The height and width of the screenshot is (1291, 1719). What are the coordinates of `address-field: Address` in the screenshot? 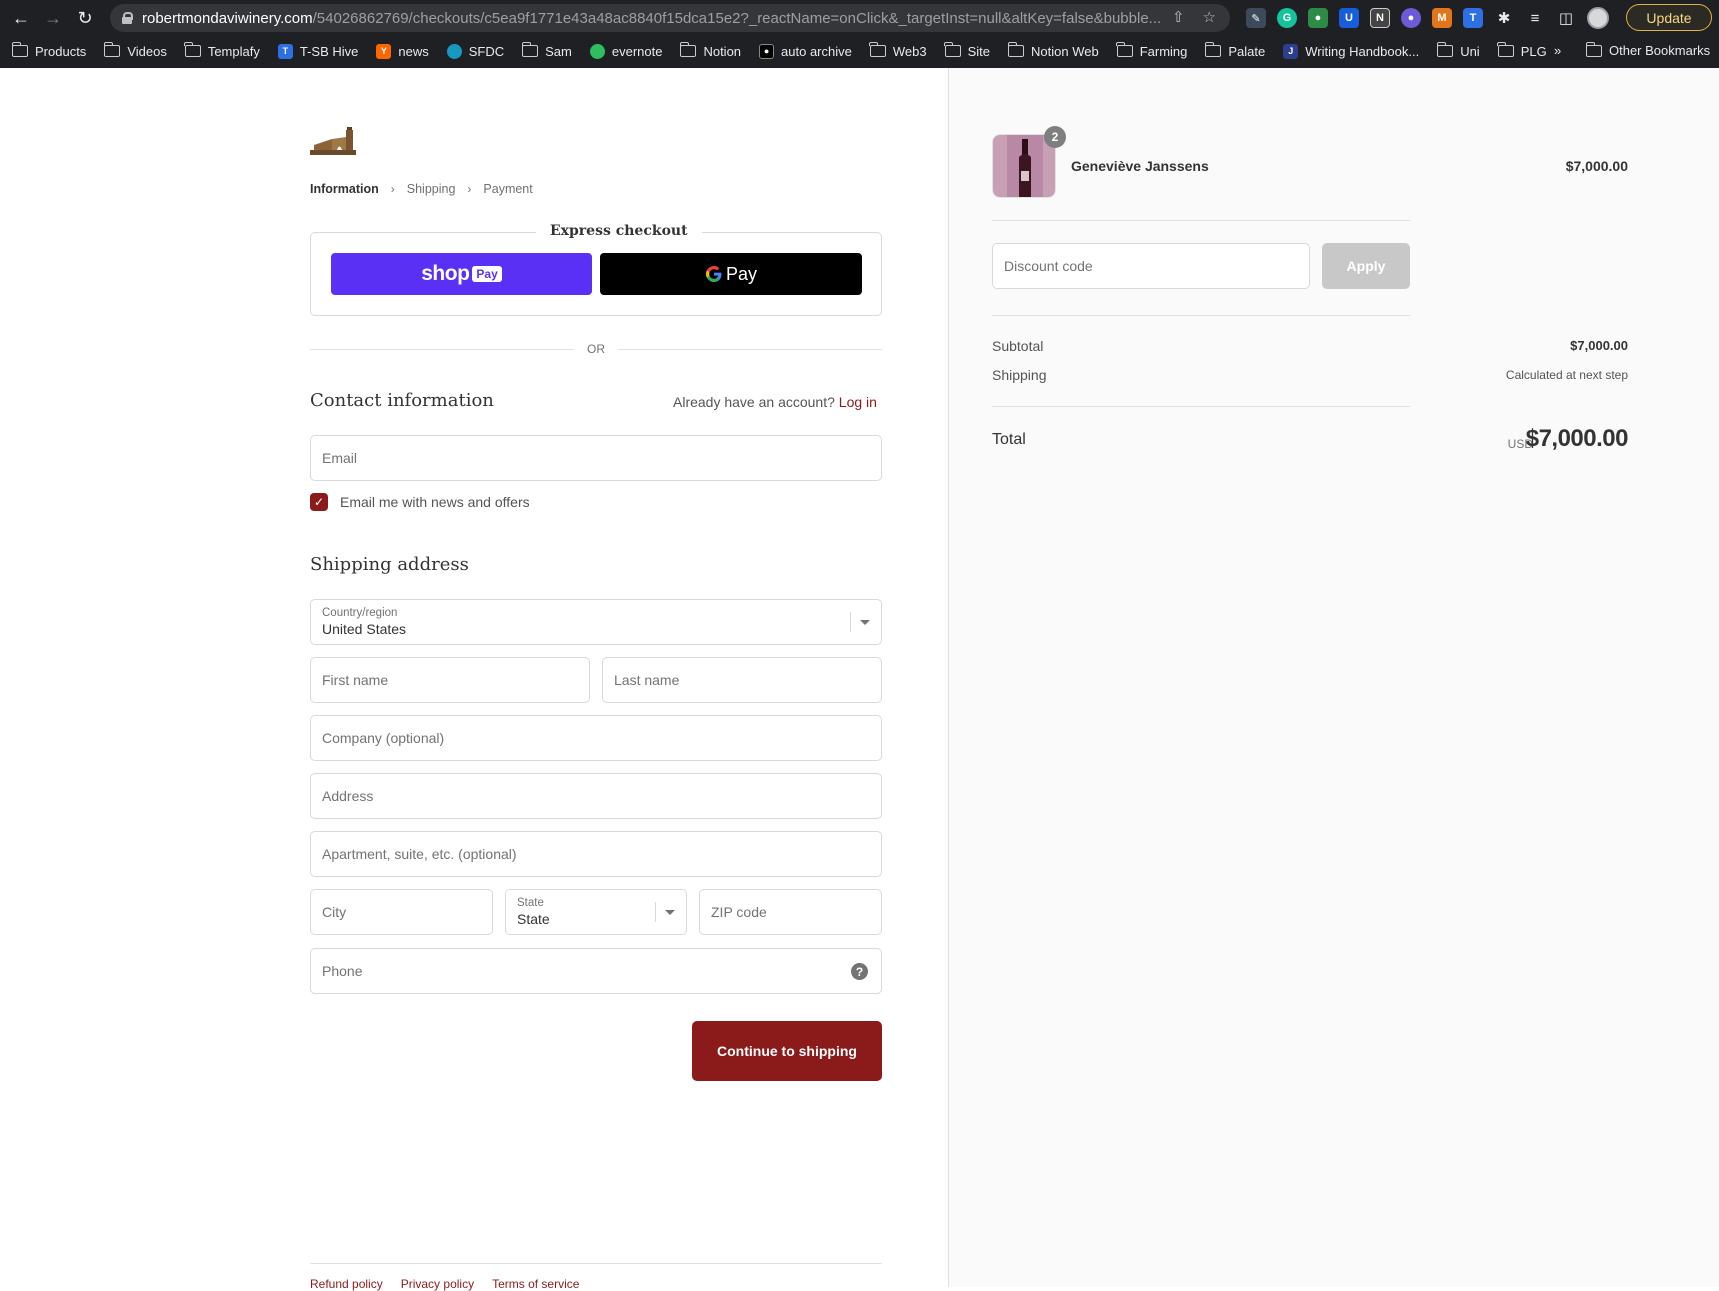 It's located at (596, 796).